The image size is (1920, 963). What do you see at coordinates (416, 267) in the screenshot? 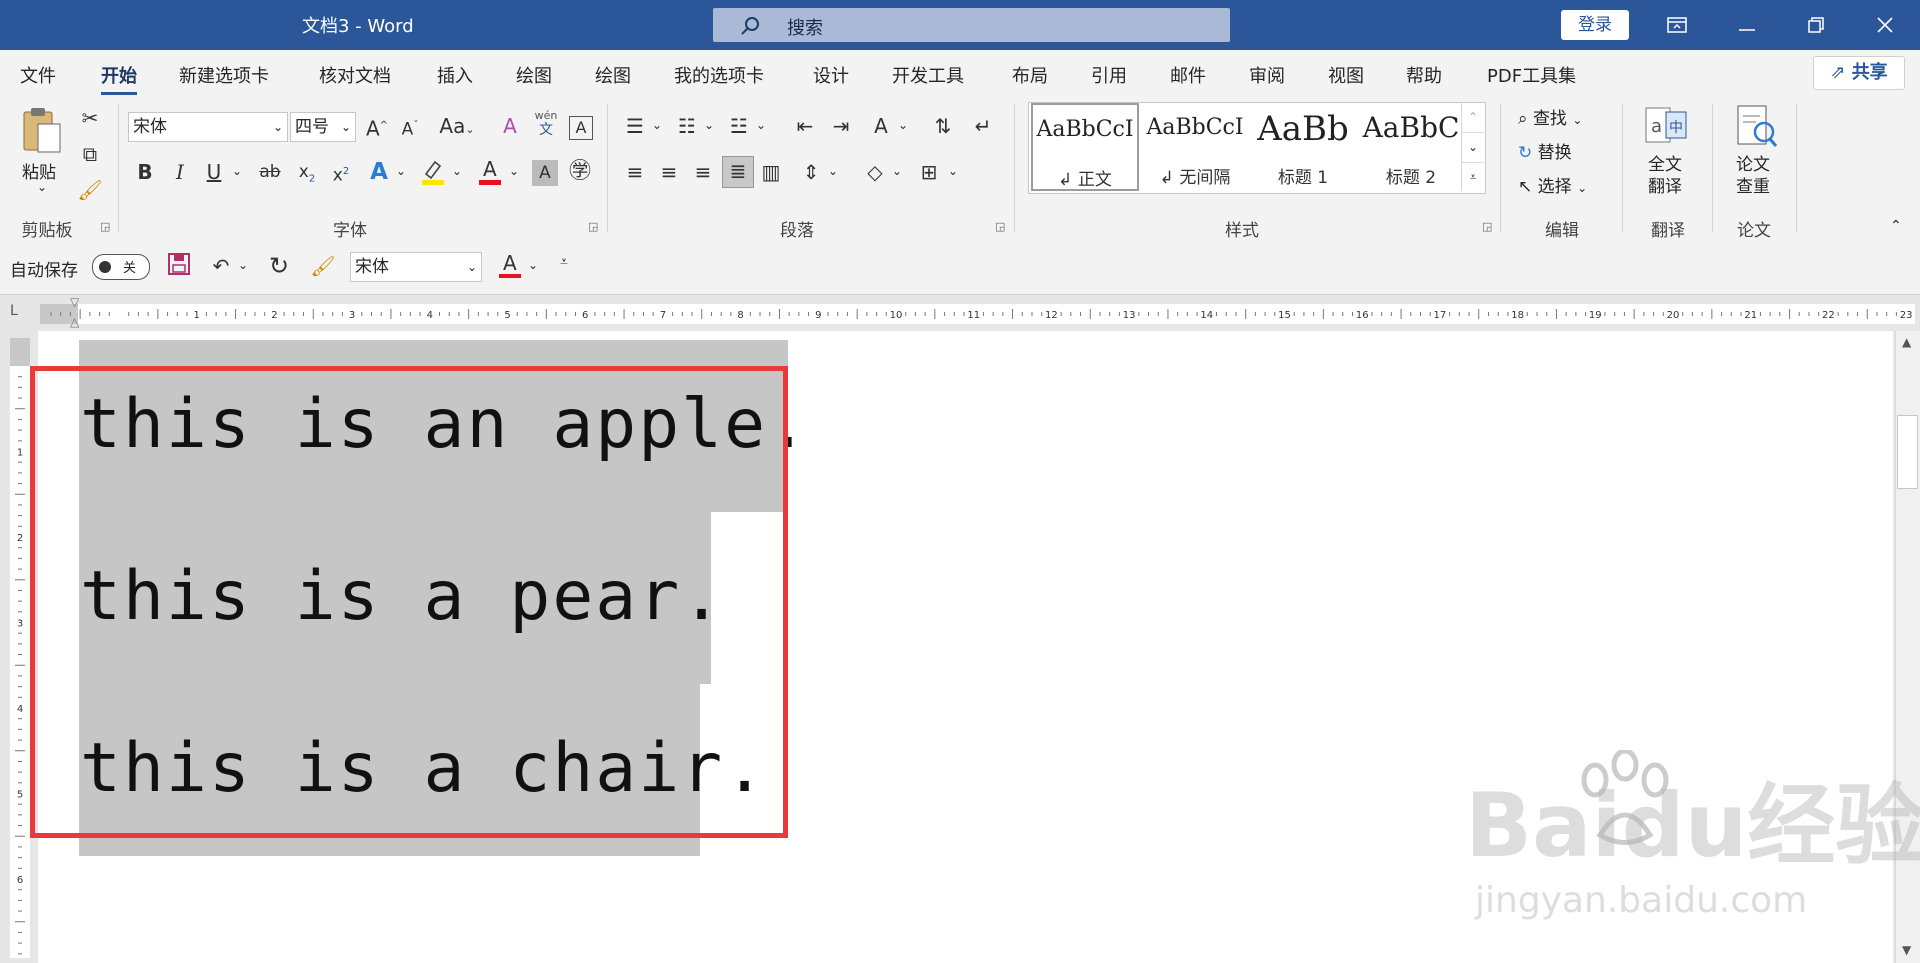
I see `qat-font-dropdown: 宋体 ⌄` at bounding box center [416, 267].